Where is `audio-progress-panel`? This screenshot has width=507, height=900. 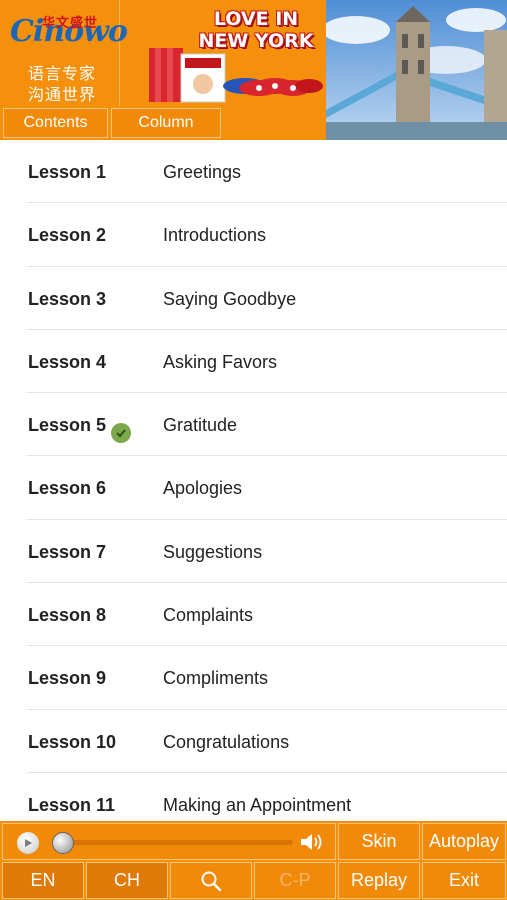
audio-progress-panel is located at coordinates (169, 841).